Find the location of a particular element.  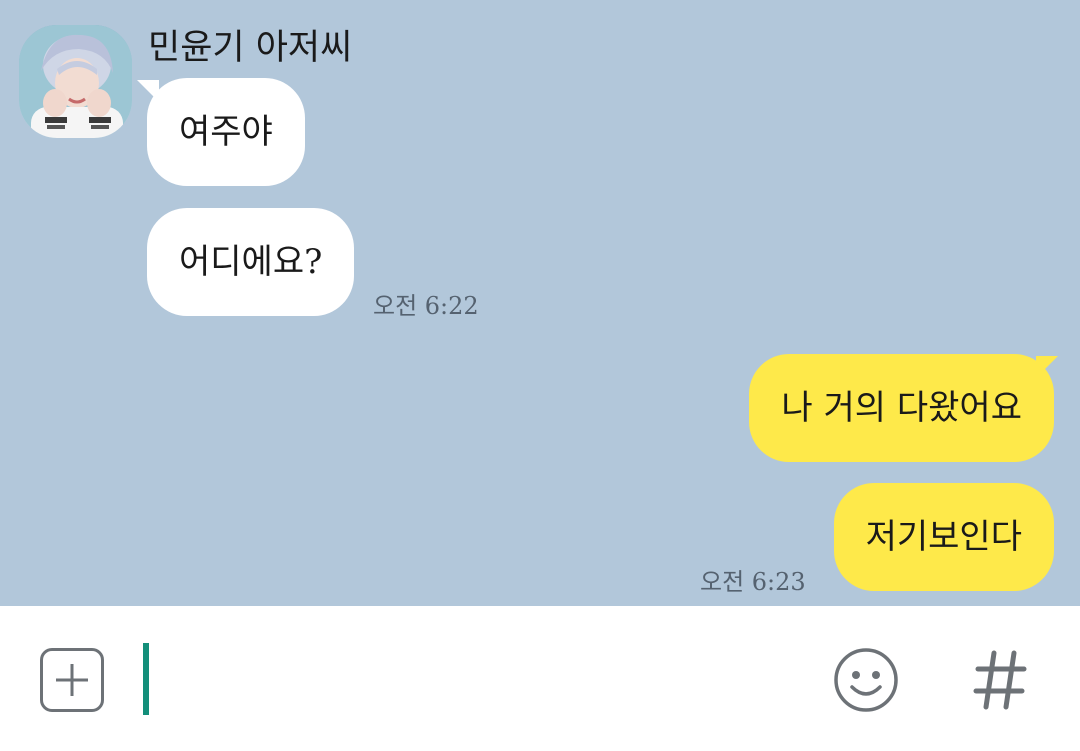

hash-icon is located at coordinates (1000, 680).